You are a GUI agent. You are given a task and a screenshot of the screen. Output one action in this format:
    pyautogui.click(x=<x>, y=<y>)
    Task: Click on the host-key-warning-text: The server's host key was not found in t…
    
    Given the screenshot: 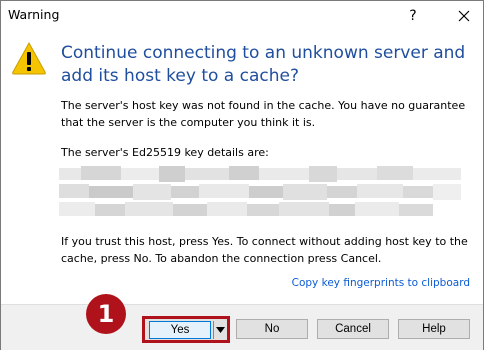 What is the action you would take?
    pyautogui.click(x=263, y=114)
    